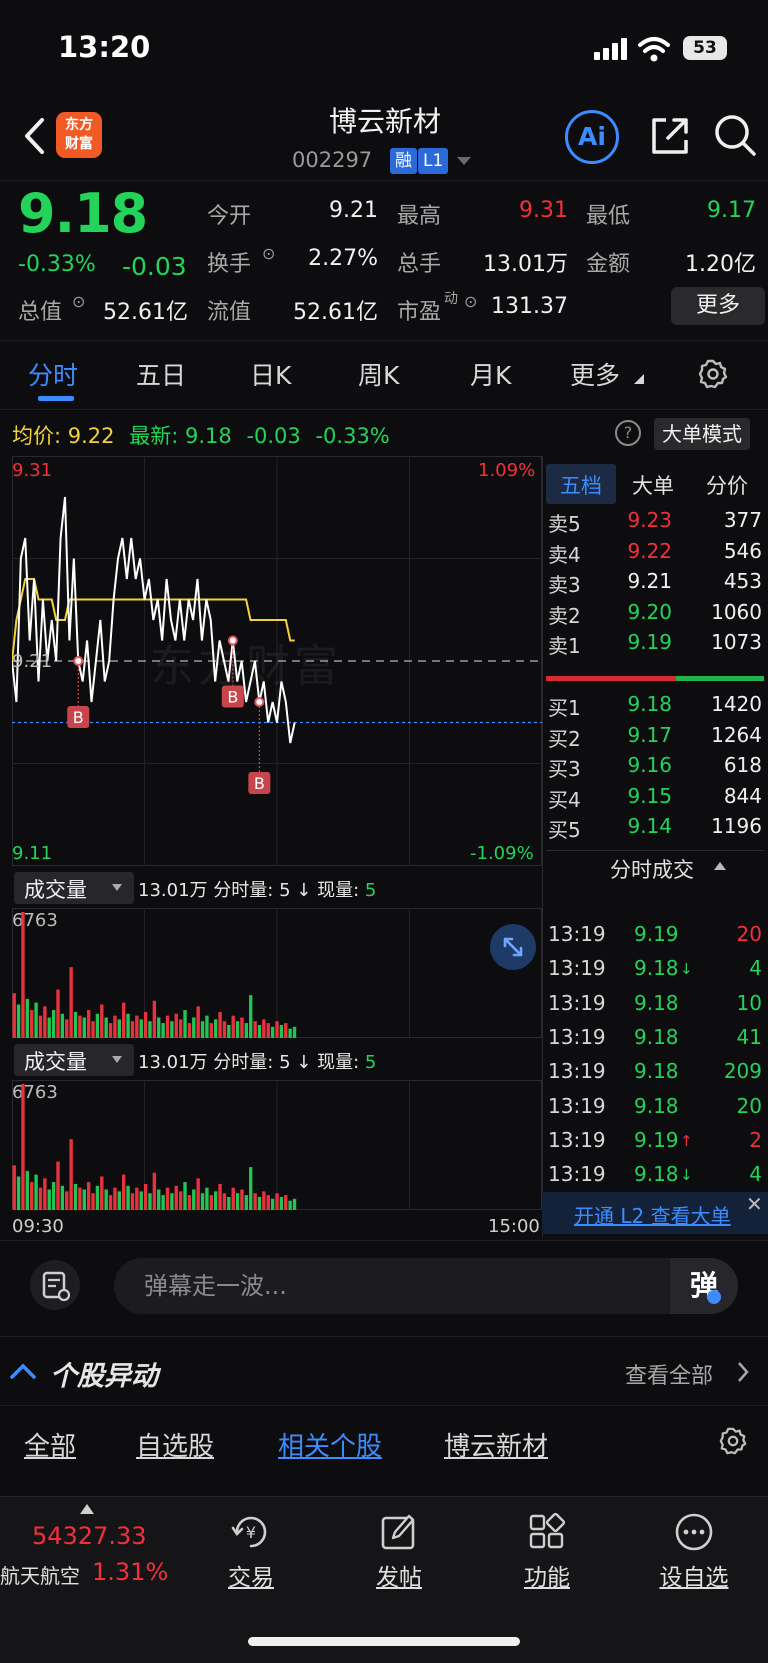 The width and height of the screenshot is (768, 1663). What do you see at coordinates (669, 1374) in the screenshot?
I see `view-all-link: 查看全部` at bounding box center [669, 1374].